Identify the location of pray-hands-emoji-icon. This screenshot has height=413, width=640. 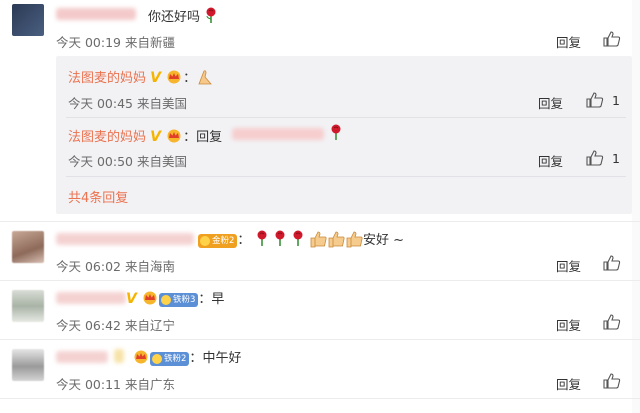
(205, 77).